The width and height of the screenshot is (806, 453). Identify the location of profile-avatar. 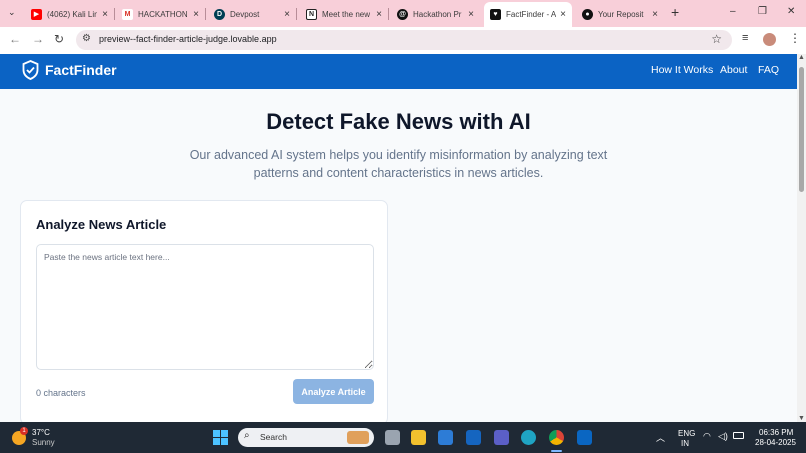
(769, 39).